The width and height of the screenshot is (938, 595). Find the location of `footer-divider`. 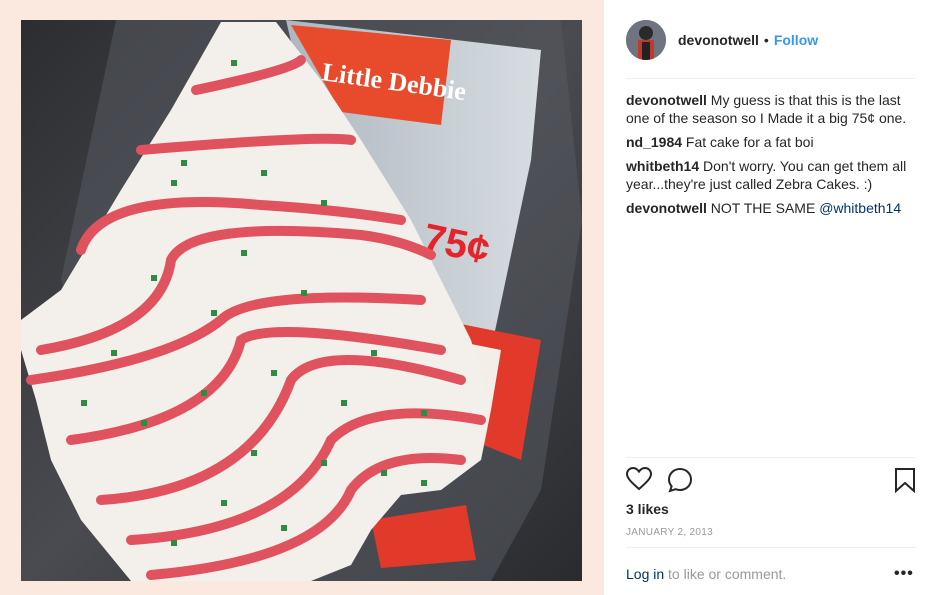

footer-divider is located at coordinates (771, 547).